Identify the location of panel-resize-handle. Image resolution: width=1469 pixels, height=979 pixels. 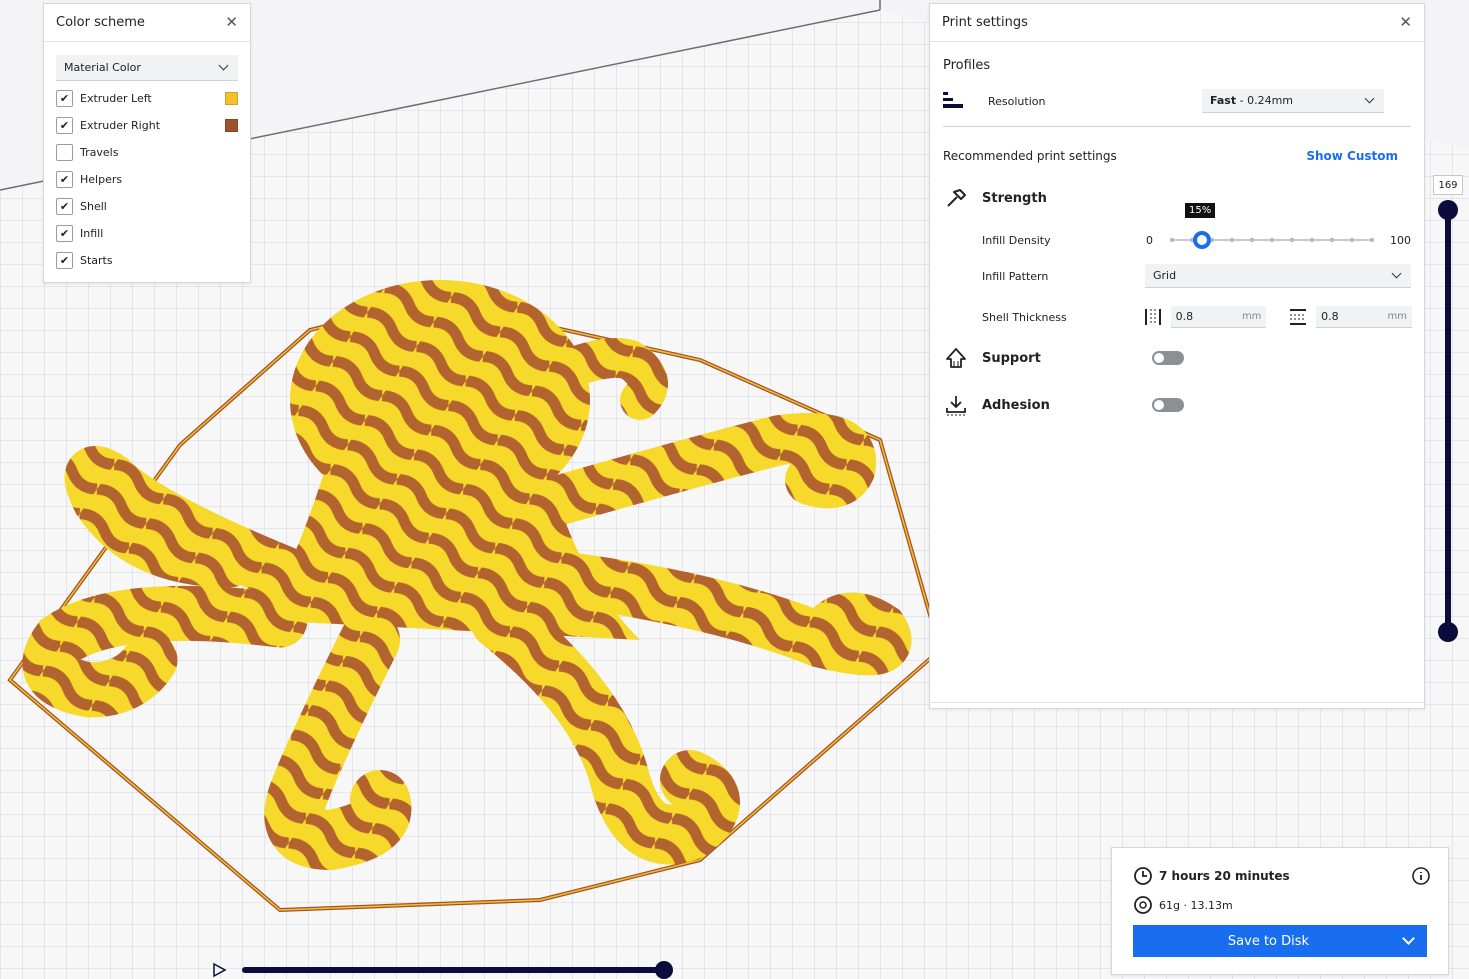
(1177, 705).